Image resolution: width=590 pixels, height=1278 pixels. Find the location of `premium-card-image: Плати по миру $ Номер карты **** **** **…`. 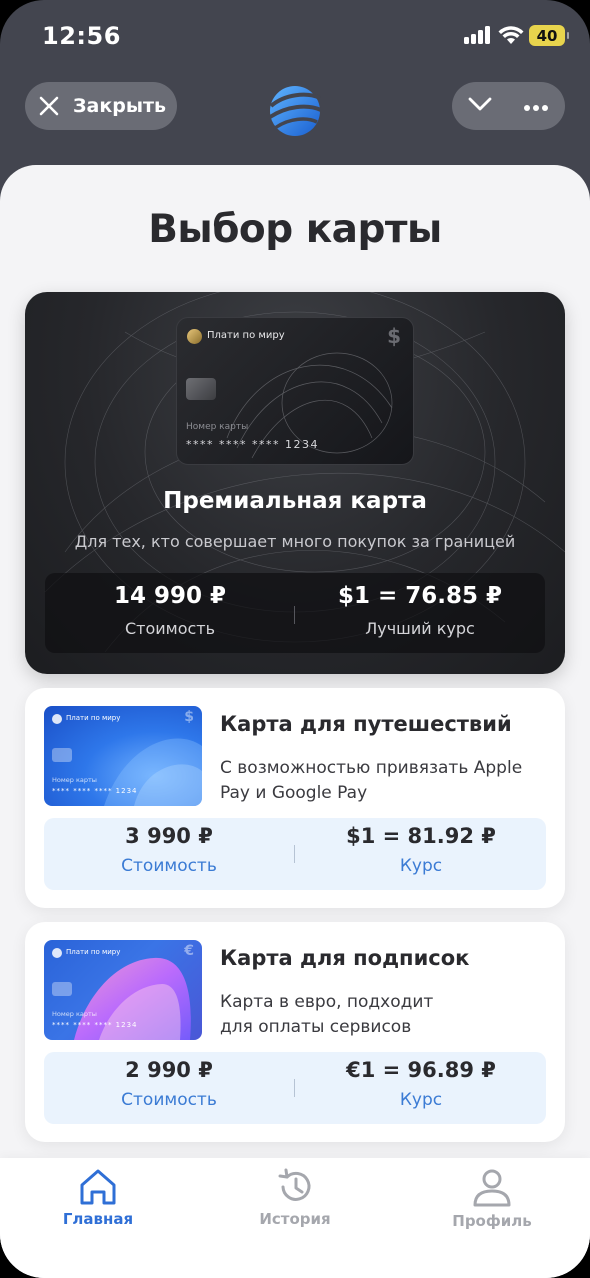

premium-card-image: Плати по миру $ Номер карты **** **** **… is located at coordinates (295, 391).